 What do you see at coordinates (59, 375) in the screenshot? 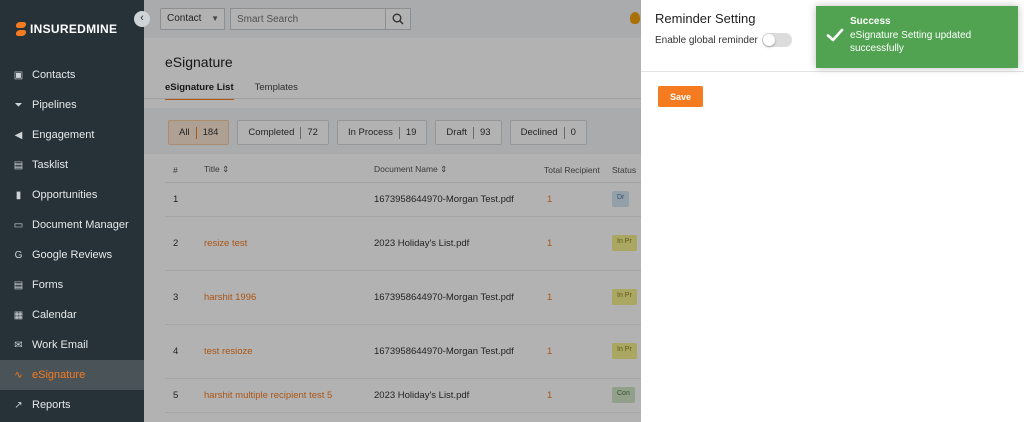
I see `sidebar-item-label: eSignature` at bounding box center [59, 375].